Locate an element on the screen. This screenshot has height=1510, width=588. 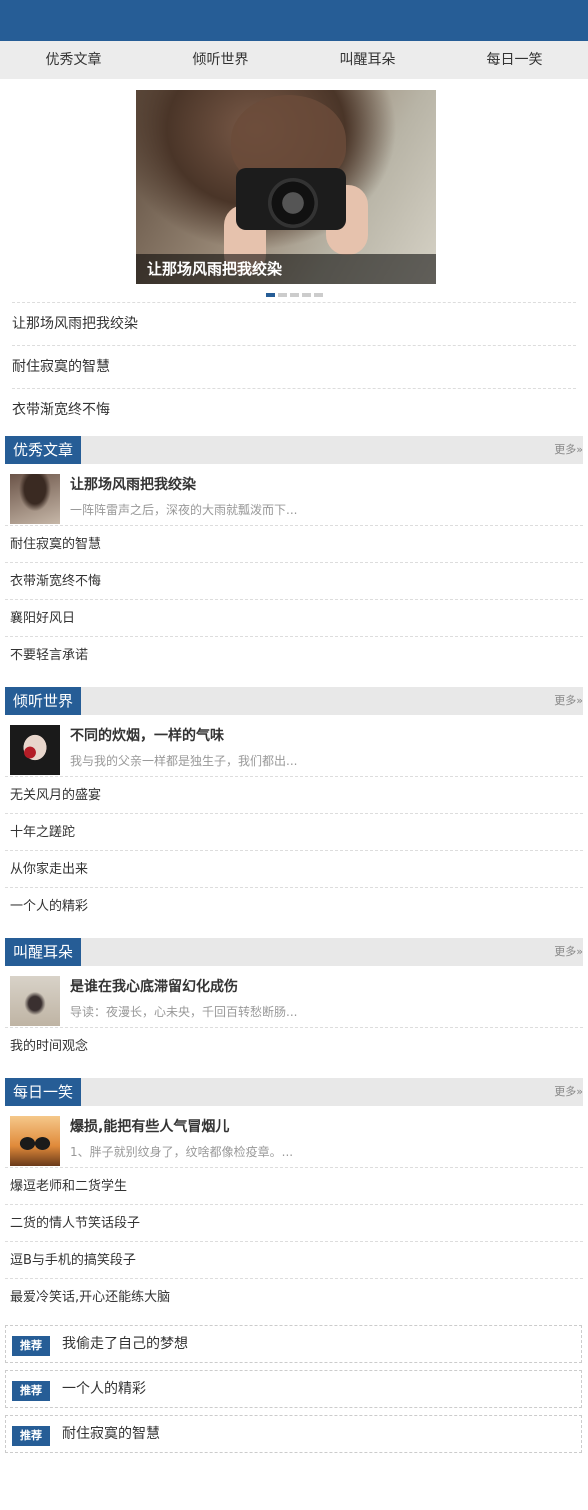
list-item: 我的时间观念 is located at coordinates (294, 1046).